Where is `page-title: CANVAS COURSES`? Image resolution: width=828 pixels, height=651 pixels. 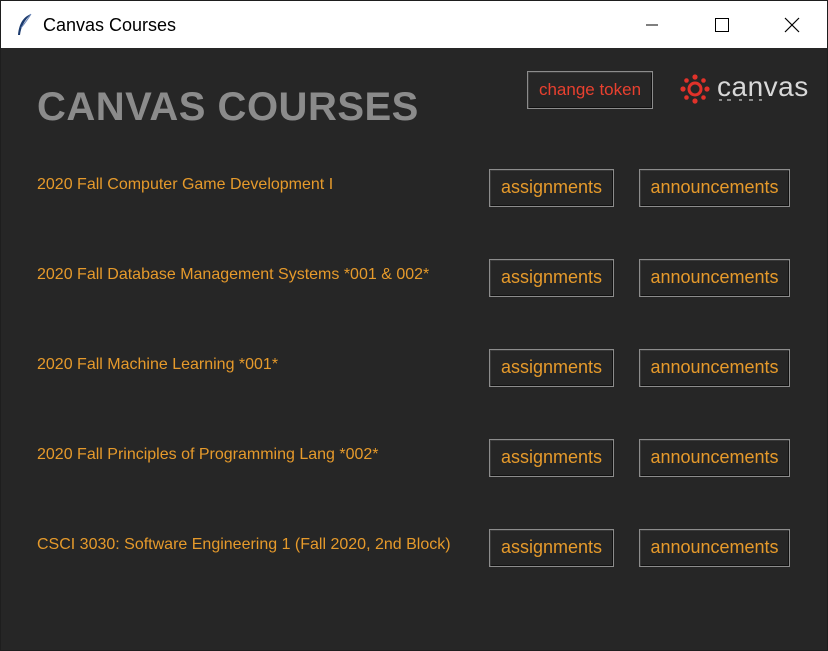 page-title: CANVAS COURSES is located at coordinates (228, 107).